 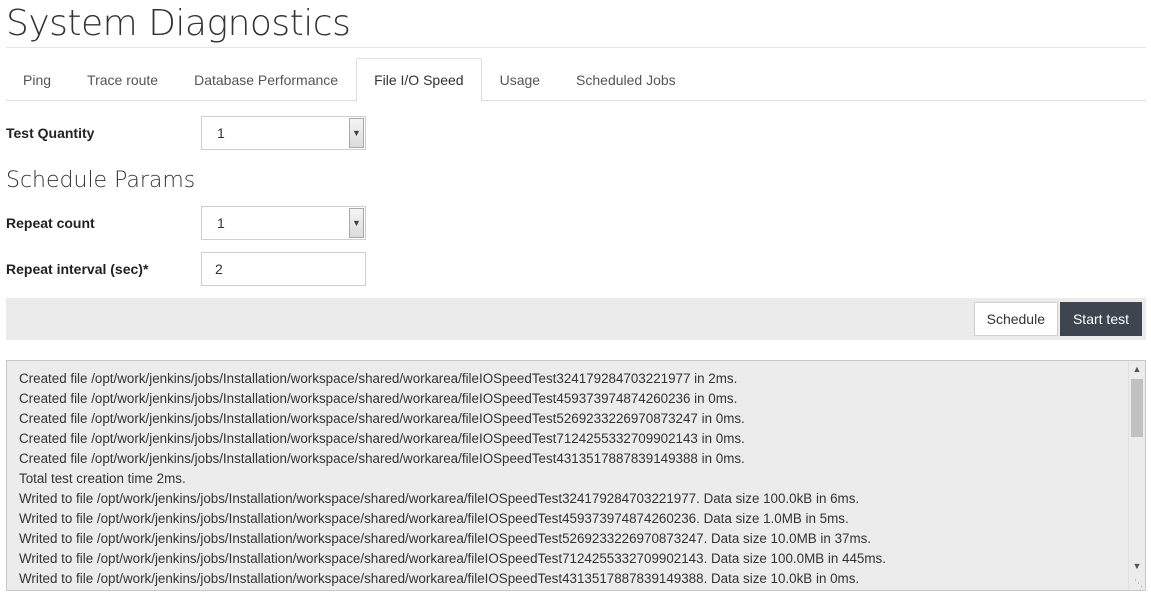 I want to click on tab-scheduled-jobs: Scheduled Jobs, so click(x=626, y=79).